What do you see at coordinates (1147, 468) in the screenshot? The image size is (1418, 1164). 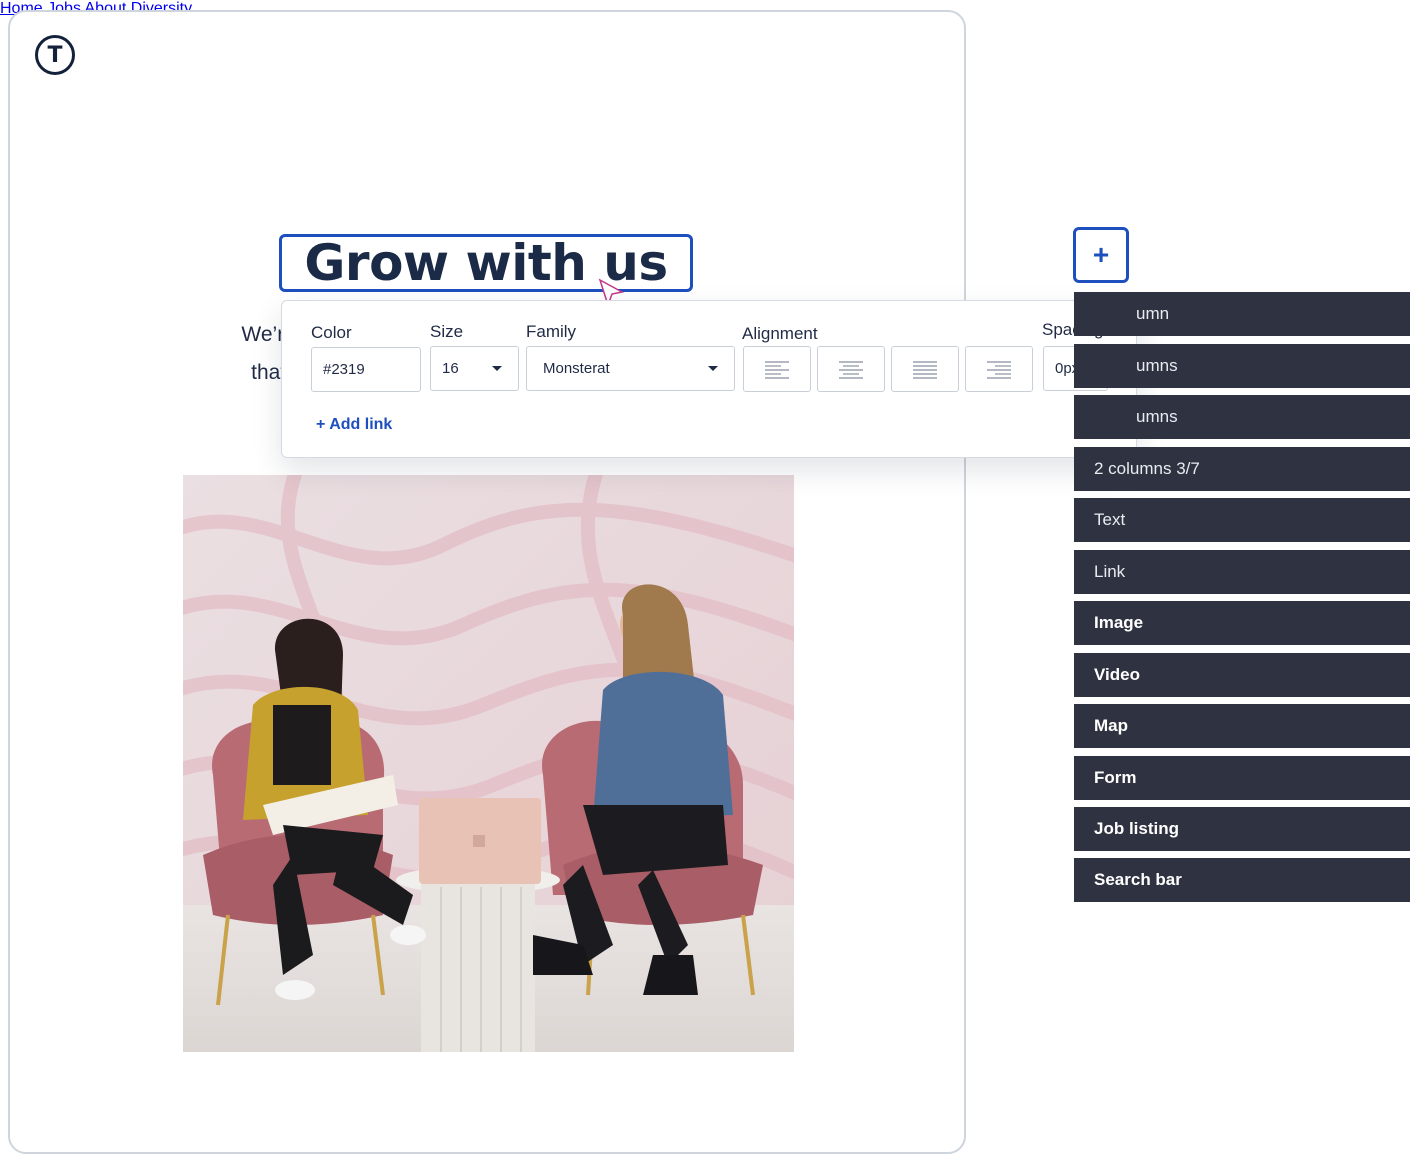 I see `component-label: 2 columns 3/7` at bounding box center [1147, 468].